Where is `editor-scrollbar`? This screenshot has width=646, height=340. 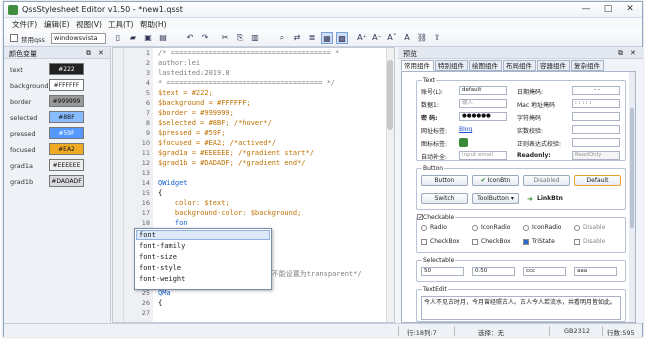
editor-scrollbar is located at coordinates (390, 185).